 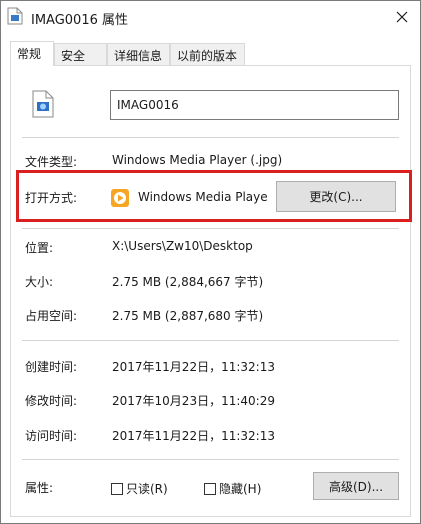 What do you see at coordinates (51, 198) in the screenshot?
I see `open-with-label: 打开方式:` at bounding box center [51, 198].